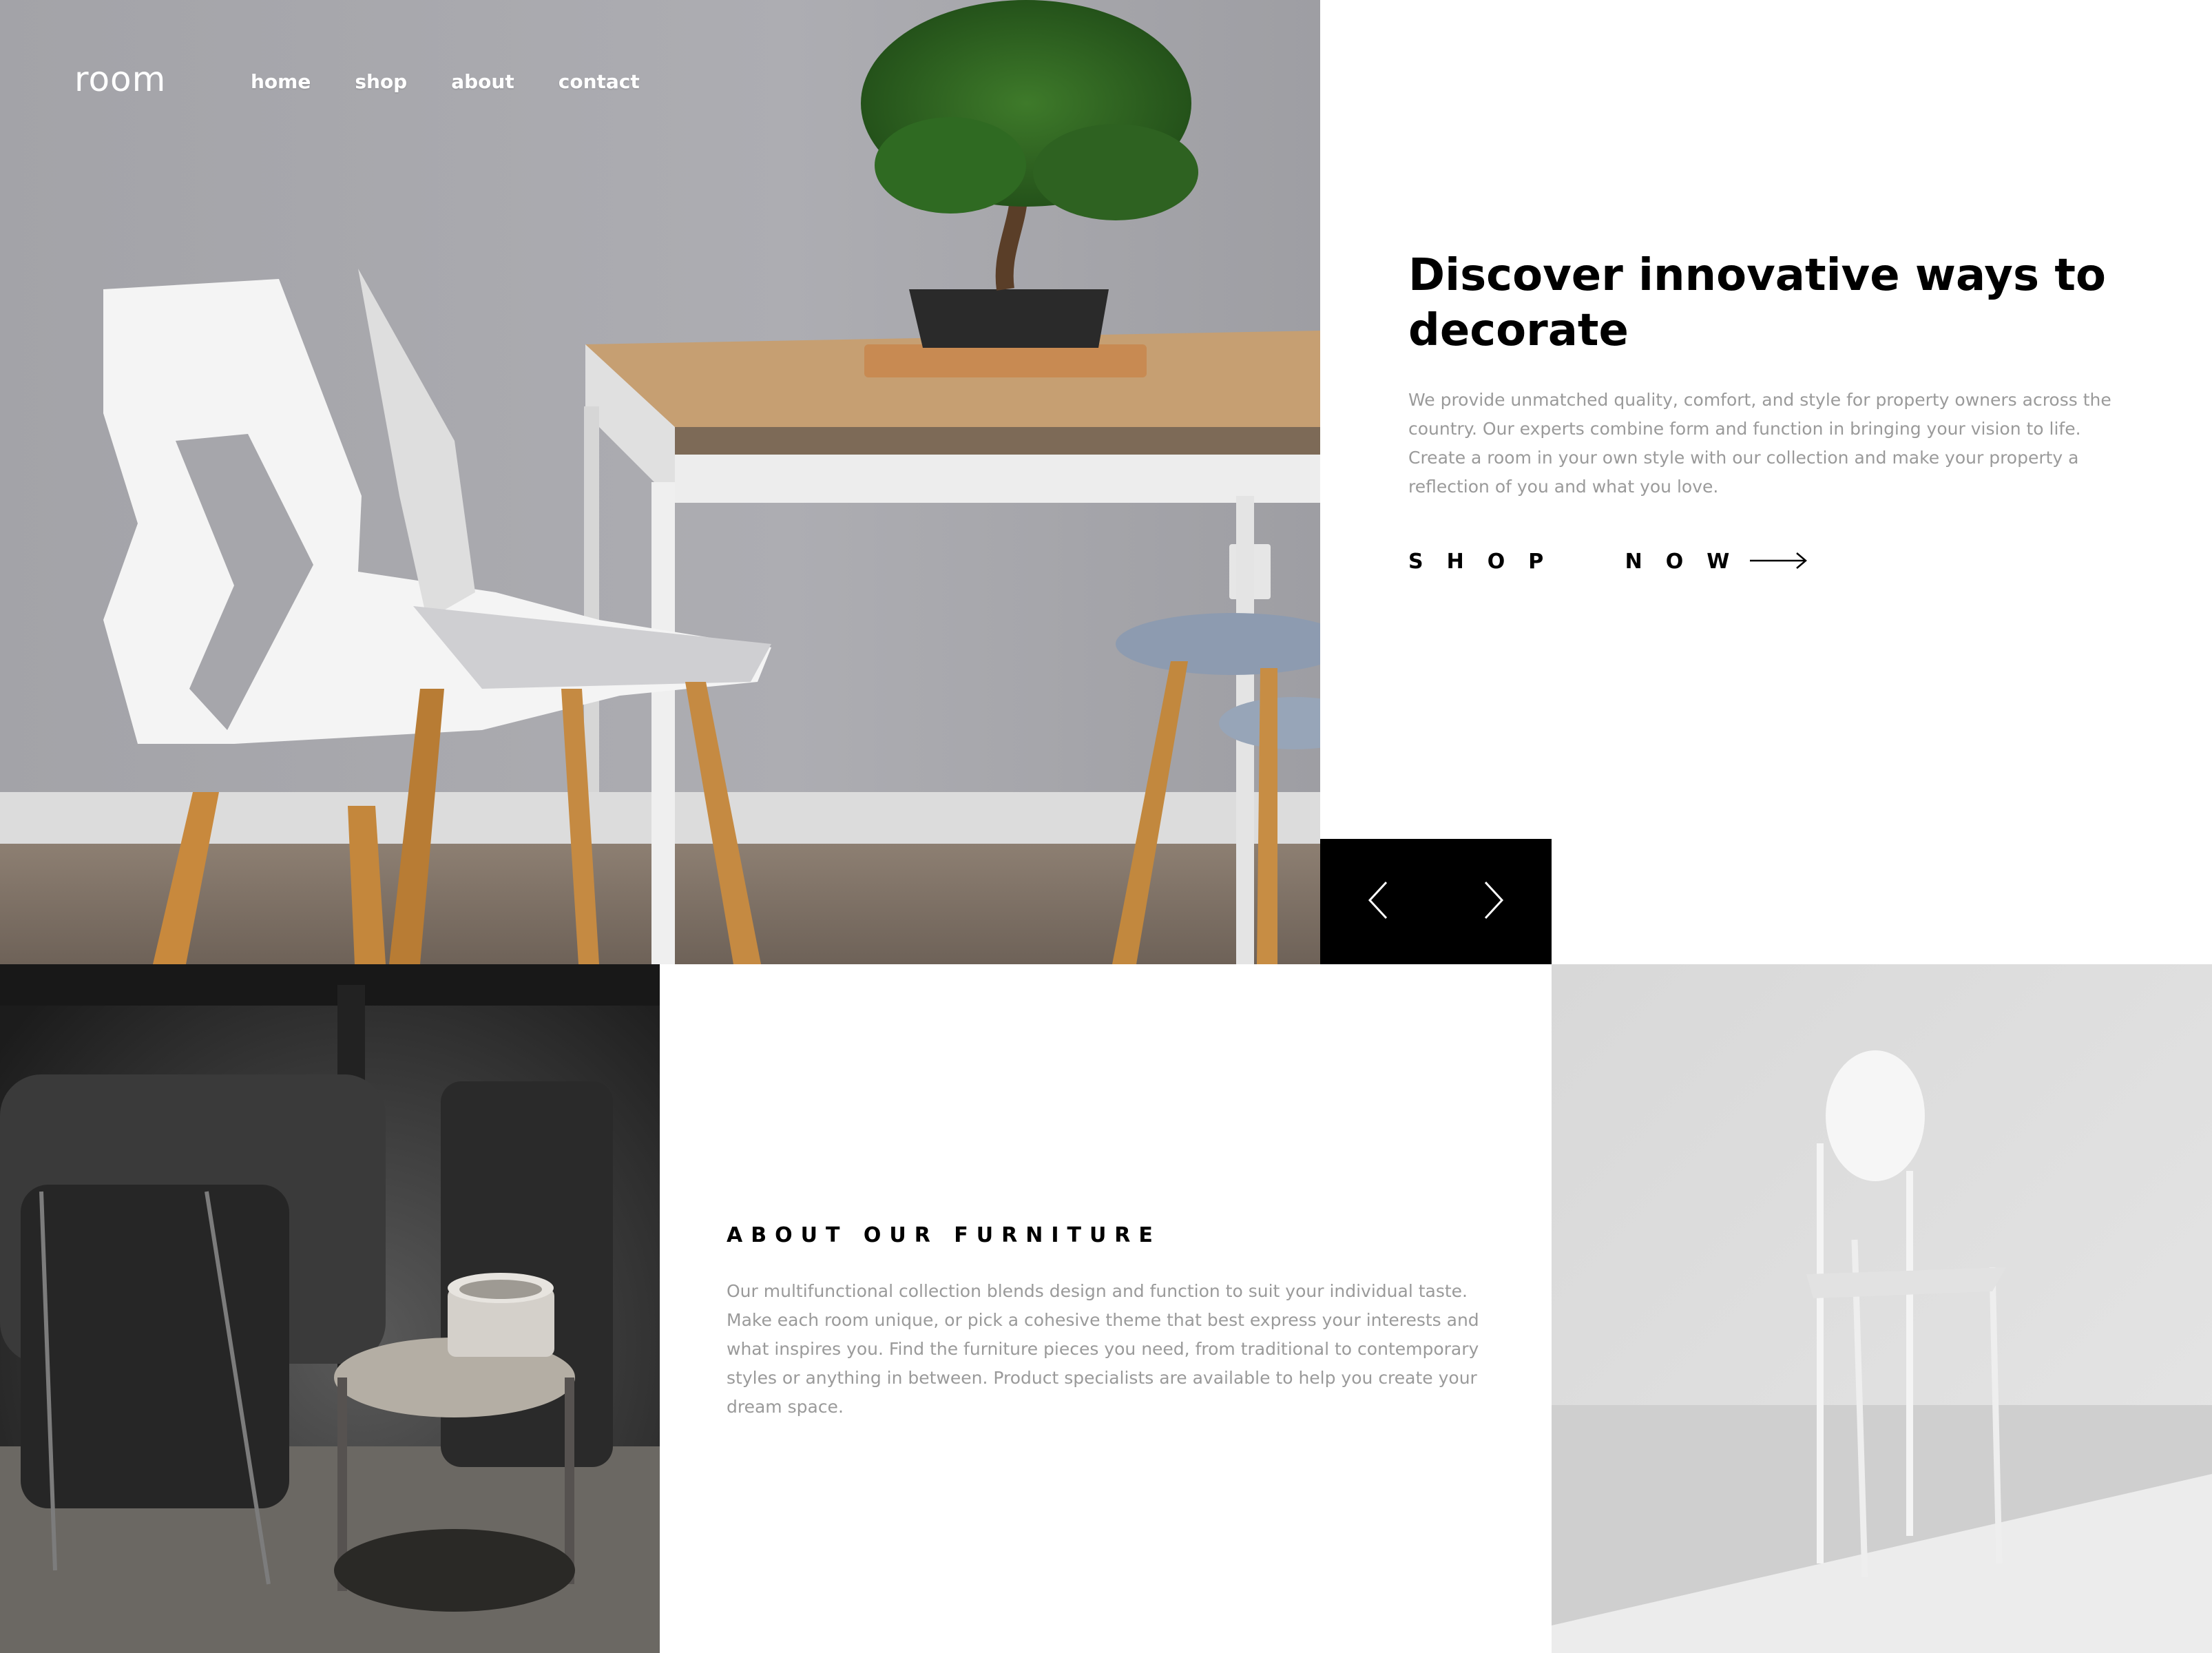  I want to click on nav-link-home: home, so click(281, 81).